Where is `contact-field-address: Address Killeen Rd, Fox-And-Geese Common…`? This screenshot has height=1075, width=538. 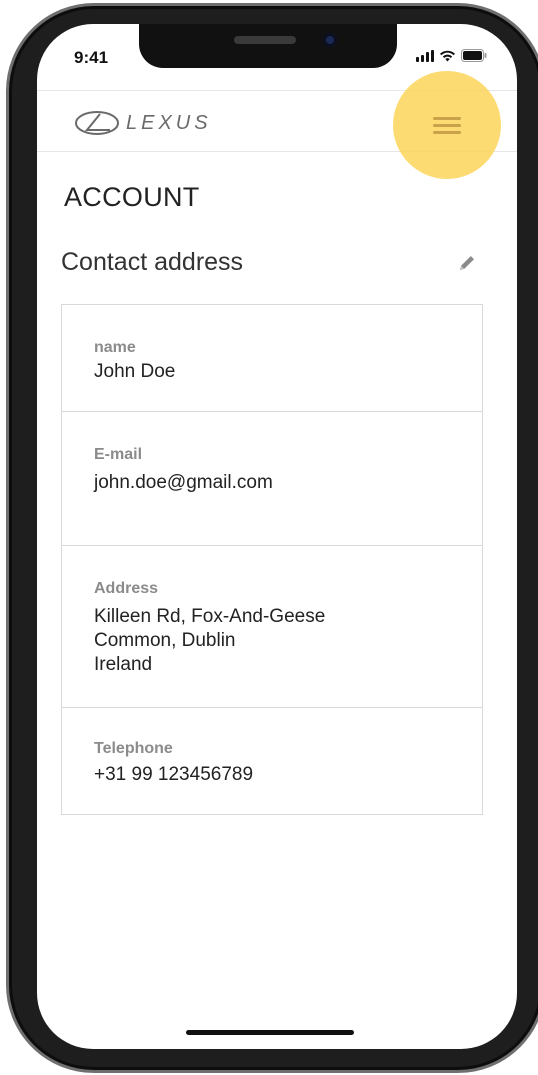
contact-field-address: Address Killeen Rd, Fox-And-Geese Common… is located at coordinates (272, 627).